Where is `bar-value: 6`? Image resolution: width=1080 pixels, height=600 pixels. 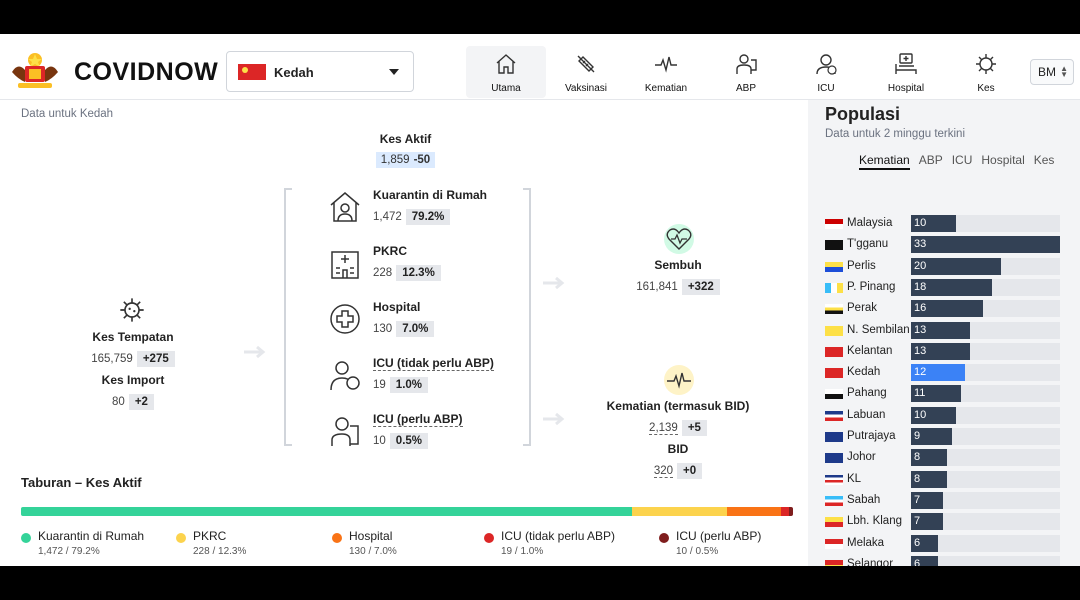
bar-value: 6 is located at coordinates (917, 561).